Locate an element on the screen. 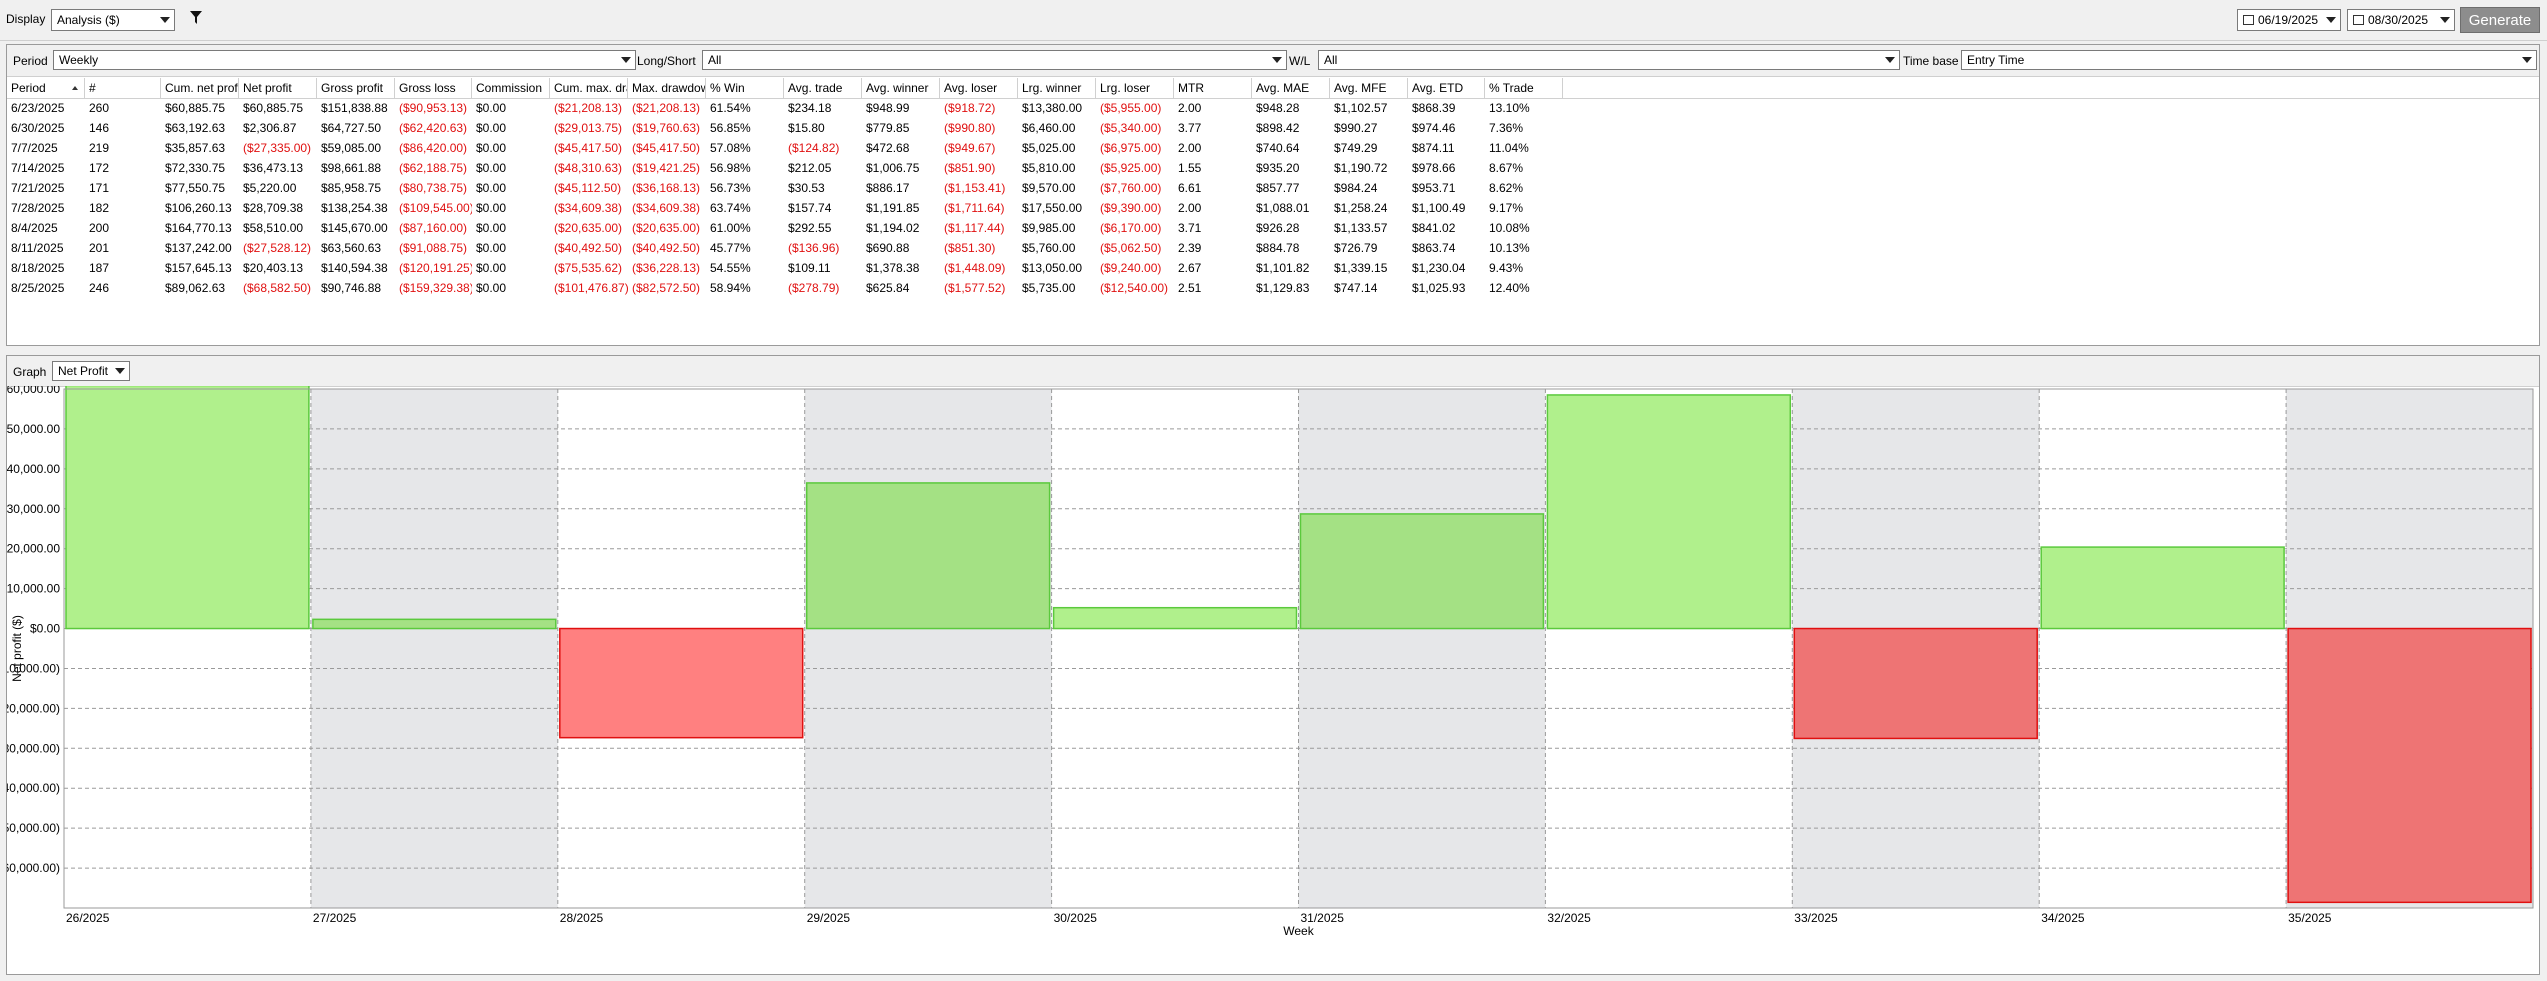 This screenshot has height=981, width=2547. table-cell: $857.77 is located at coordinates (1278, 188).